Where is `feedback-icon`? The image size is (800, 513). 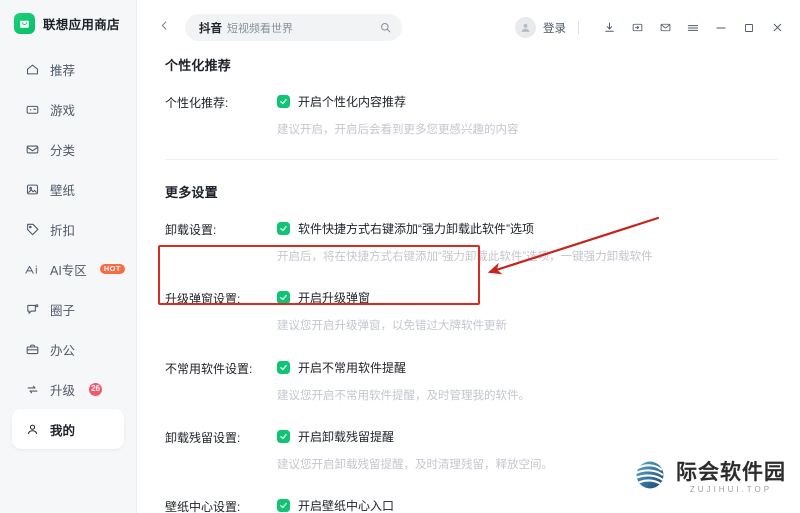
feedback-icon is located at coordinates (637, 28).